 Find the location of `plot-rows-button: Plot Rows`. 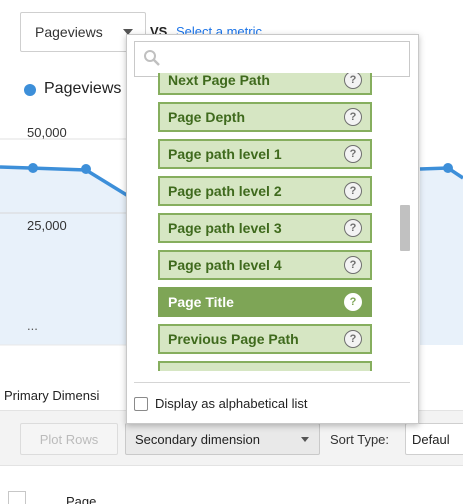

plot-rows-button: Plot Rows is located at coordinates (69, 439).